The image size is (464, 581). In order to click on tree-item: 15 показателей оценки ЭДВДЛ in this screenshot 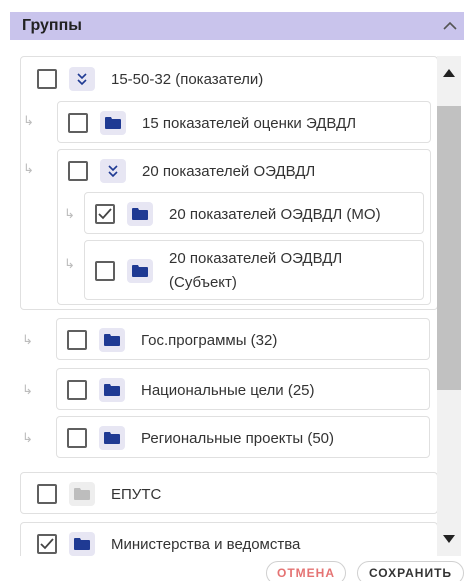, I will do `click(212, 123)`.